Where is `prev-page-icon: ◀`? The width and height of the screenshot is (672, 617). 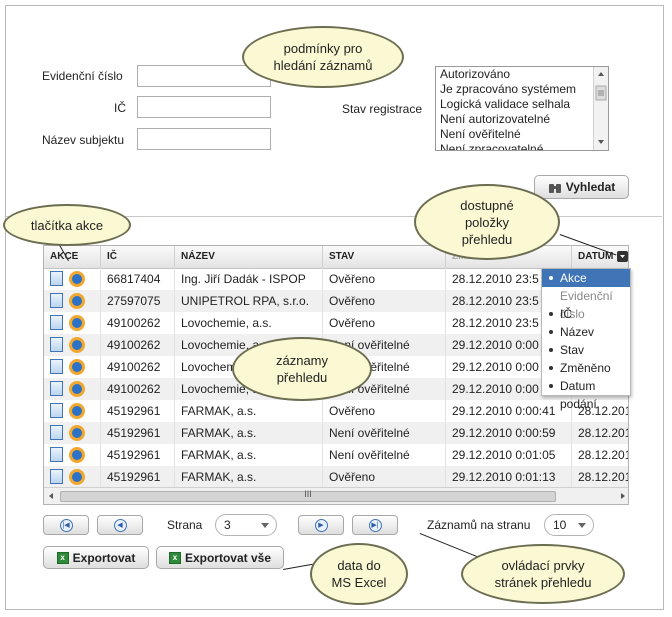 prev-page-icon: ◀ is located at coordinates (120, 525).